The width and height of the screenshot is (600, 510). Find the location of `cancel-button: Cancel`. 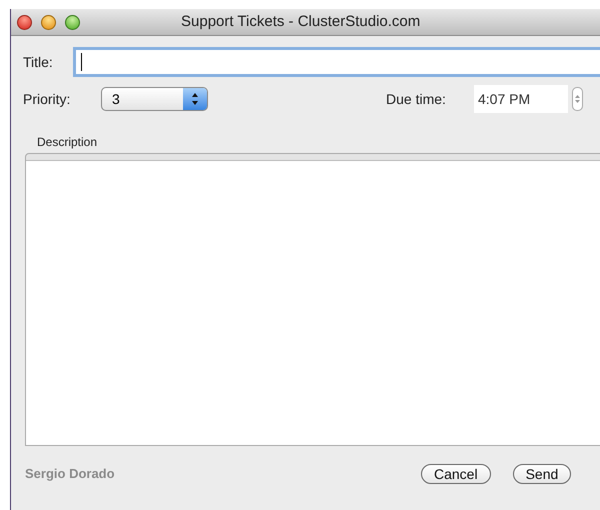

cancel-button: Cancel is located at coordinates (456, 474).